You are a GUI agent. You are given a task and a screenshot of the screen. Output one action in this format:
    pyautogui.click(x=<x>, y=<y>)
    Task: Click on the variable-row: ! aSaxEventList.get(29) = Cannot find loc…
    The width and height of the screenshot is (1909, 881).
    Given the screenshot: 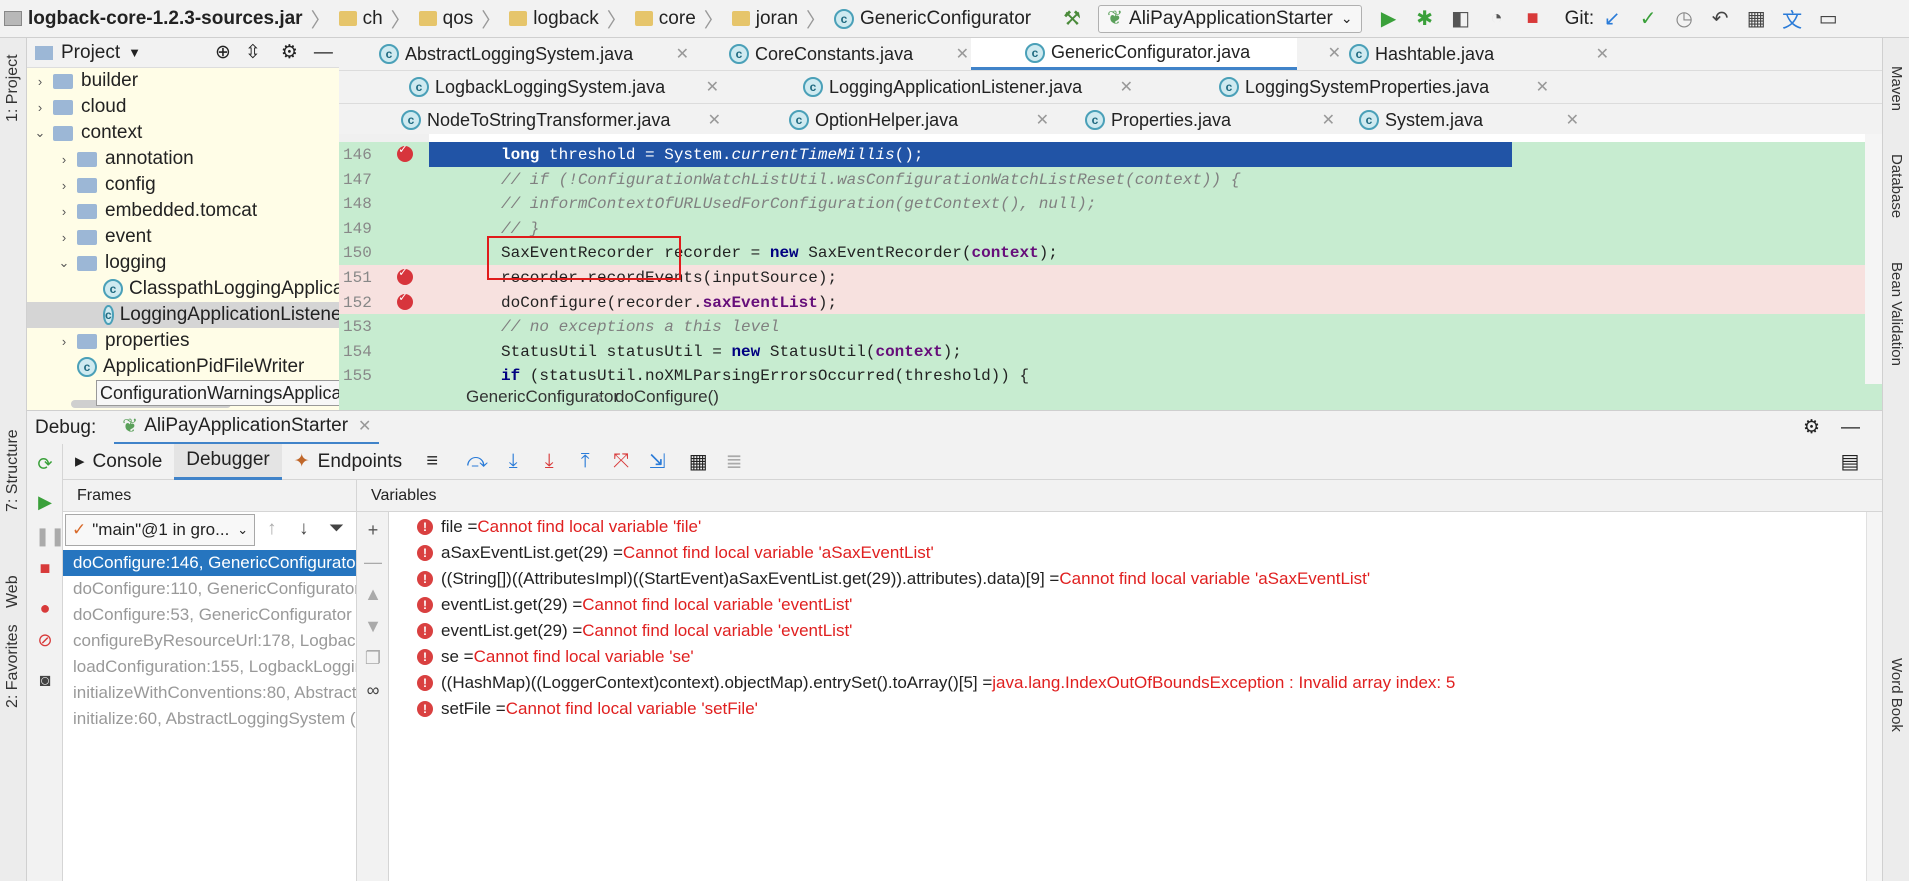 What is the action you would take?
    pyautogui.click(x=675, y=553)
    